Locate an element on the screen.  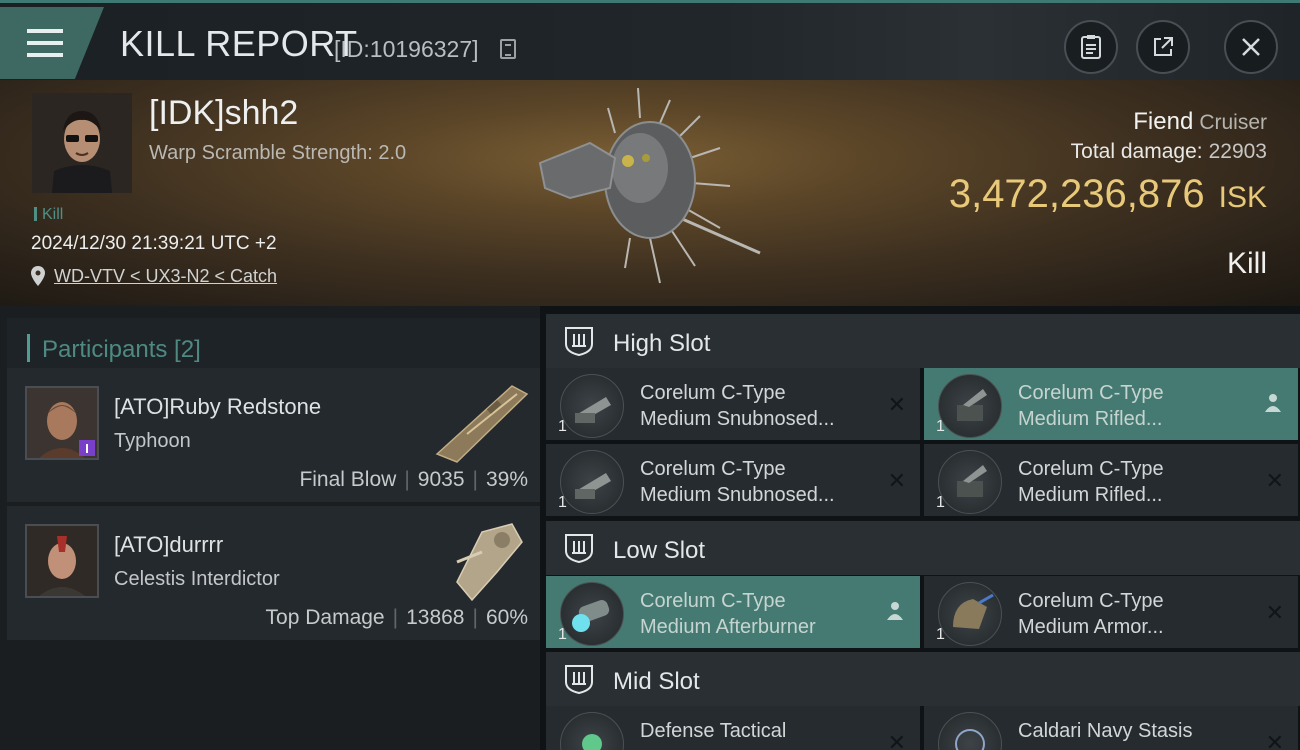
module-name: Caldari Navy Stasis is located at coordinates (1105, 731).